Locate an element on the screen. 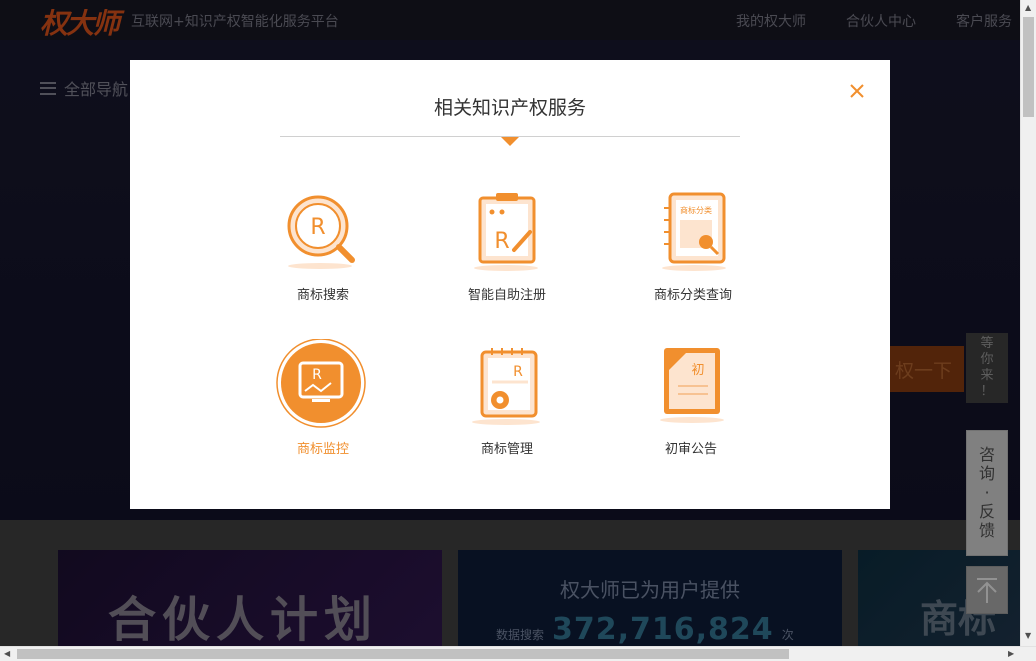  preliminary-announcement-icon: 初 is located at coordinates (692, 385).